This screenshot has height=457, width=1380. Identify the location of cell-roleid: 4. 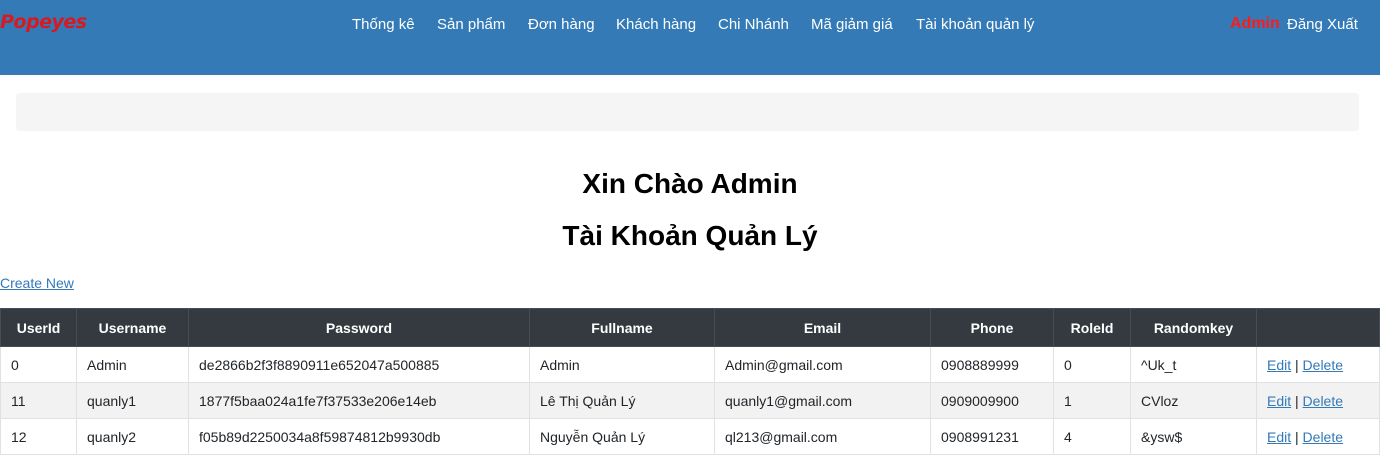
(1092, 436).